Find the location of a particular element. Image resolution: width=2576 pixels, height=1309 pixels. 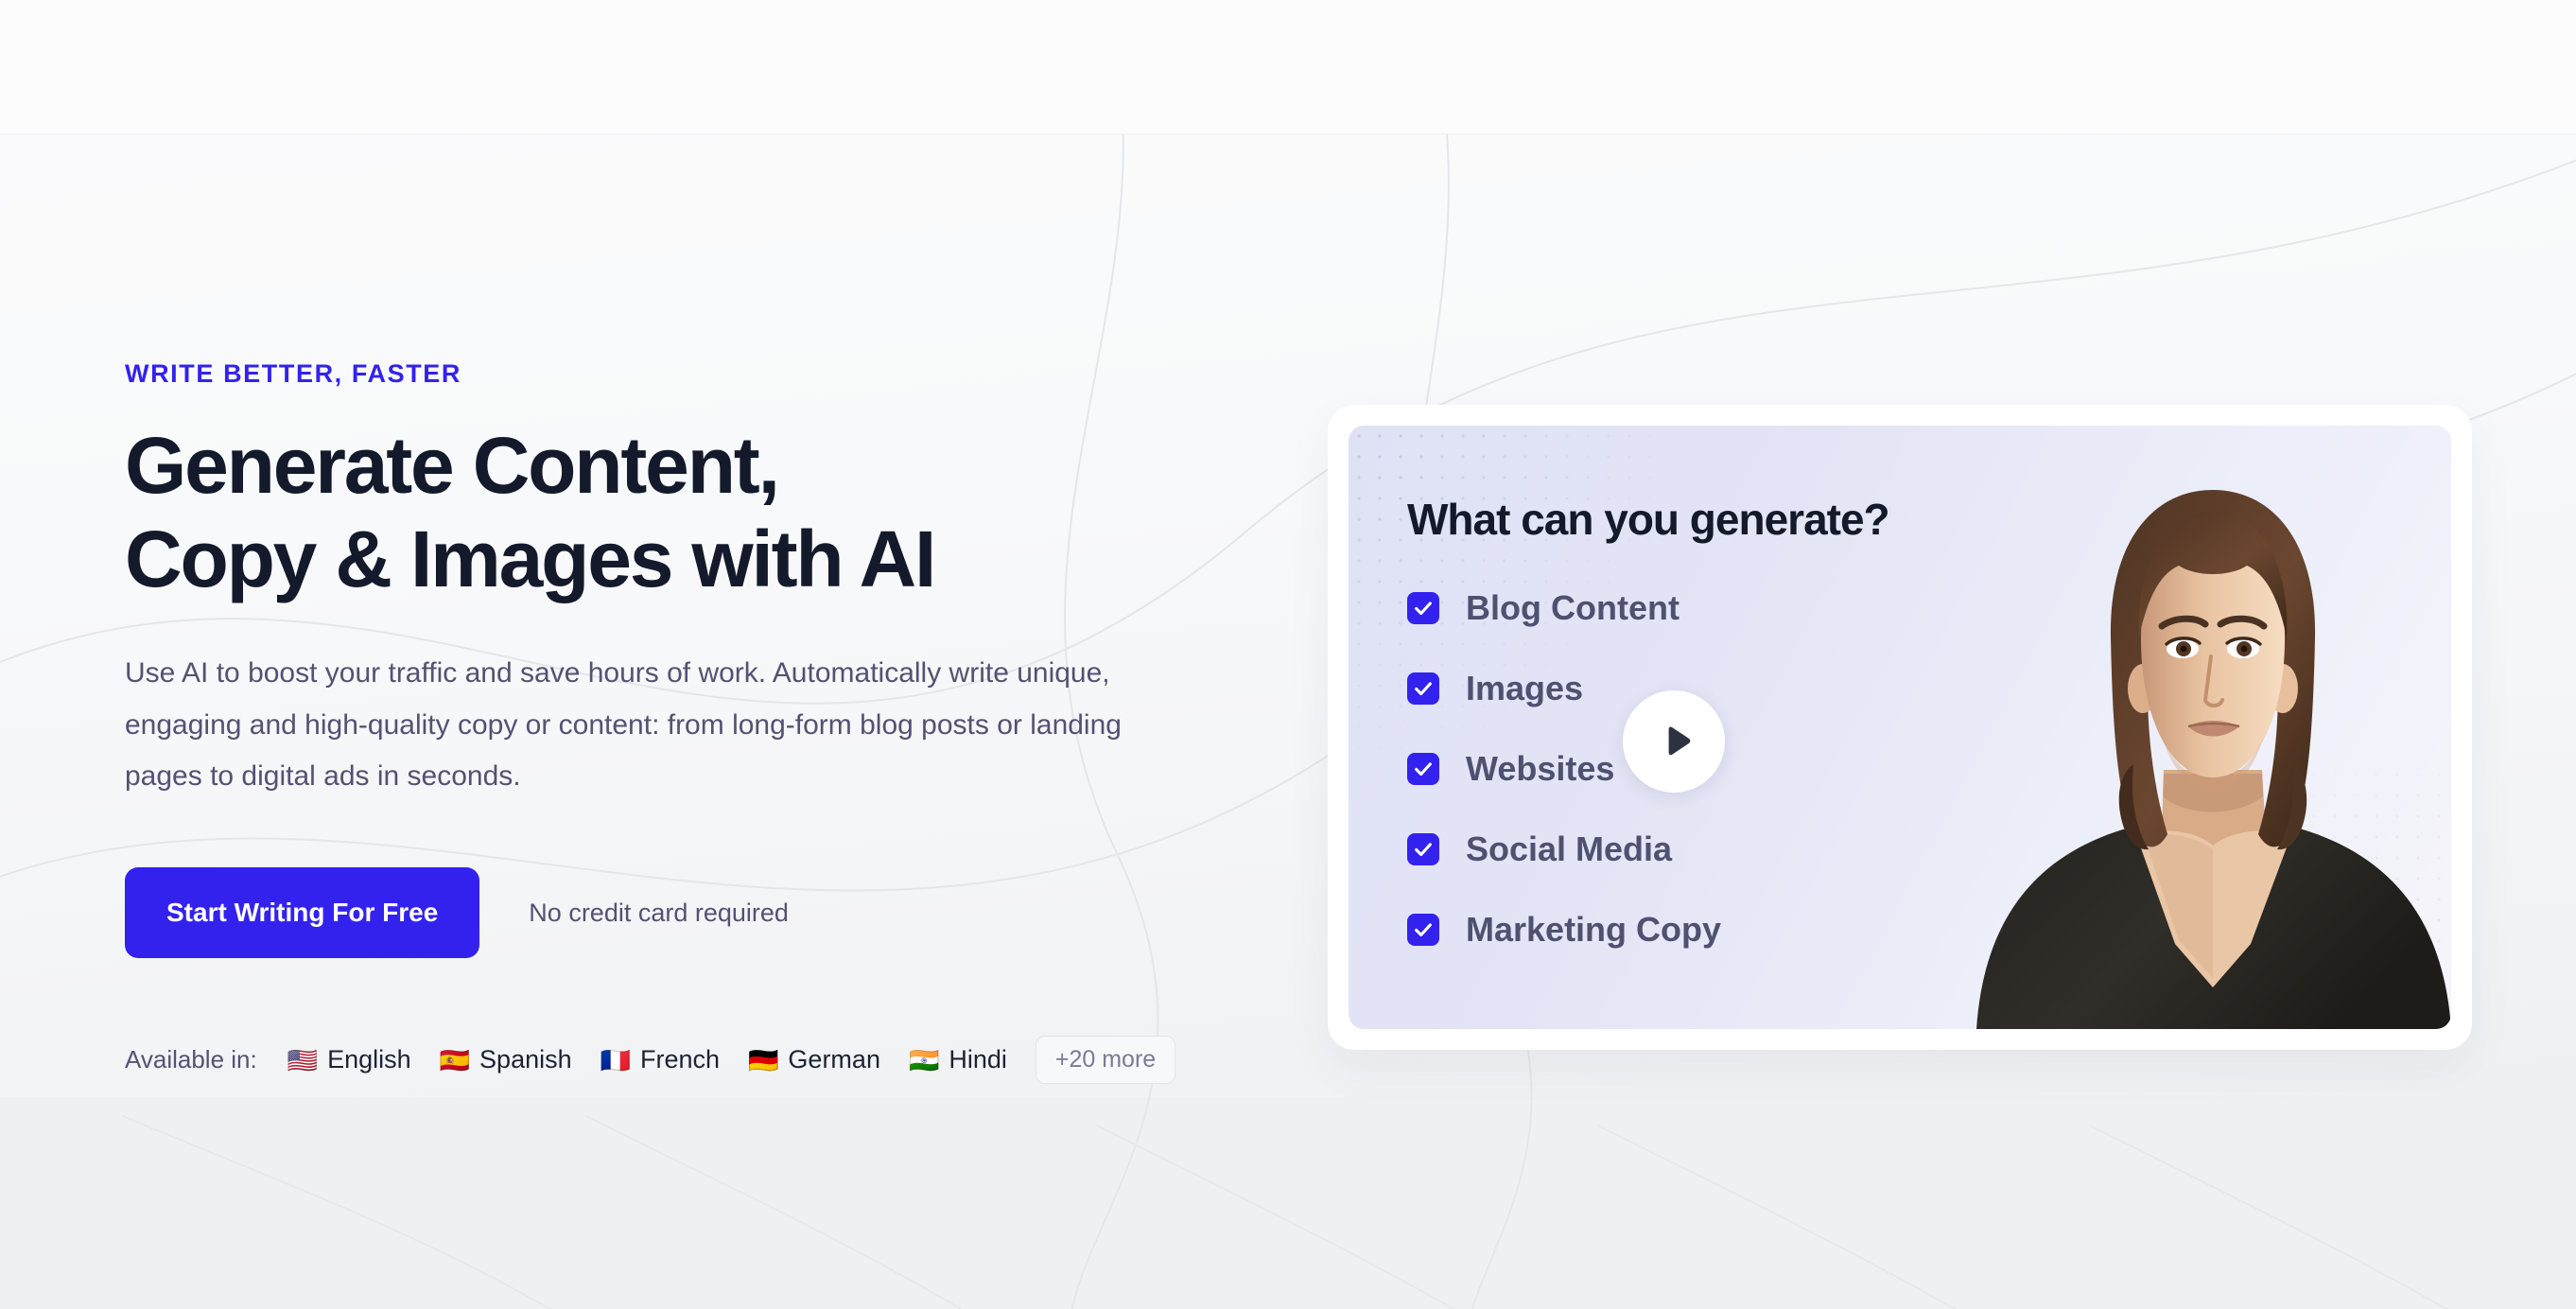

language-label: Hindi is located at coordinates (978, 1059).